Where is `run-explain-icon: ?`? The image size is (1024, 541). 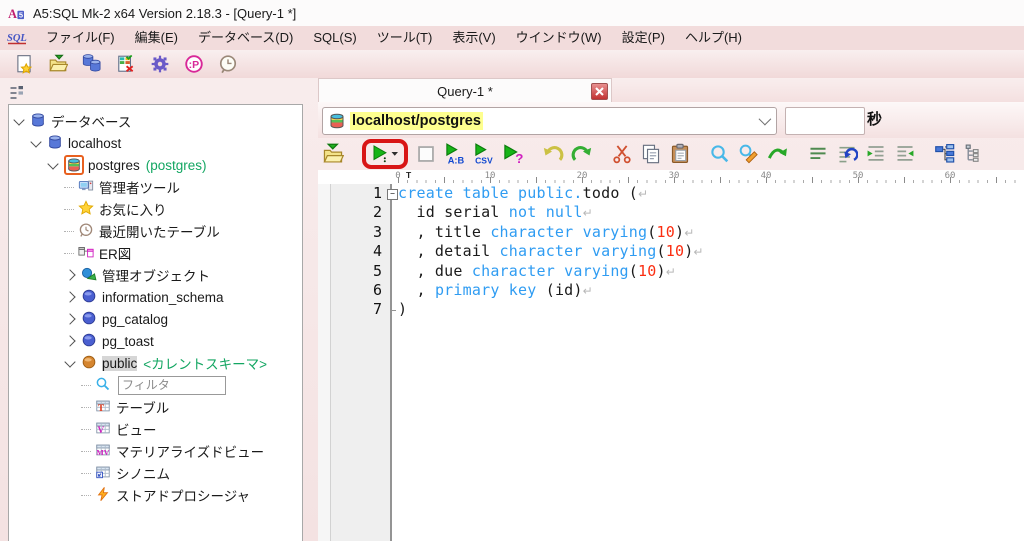 run-explain-icon: ? is located at coordinates (513, 154).